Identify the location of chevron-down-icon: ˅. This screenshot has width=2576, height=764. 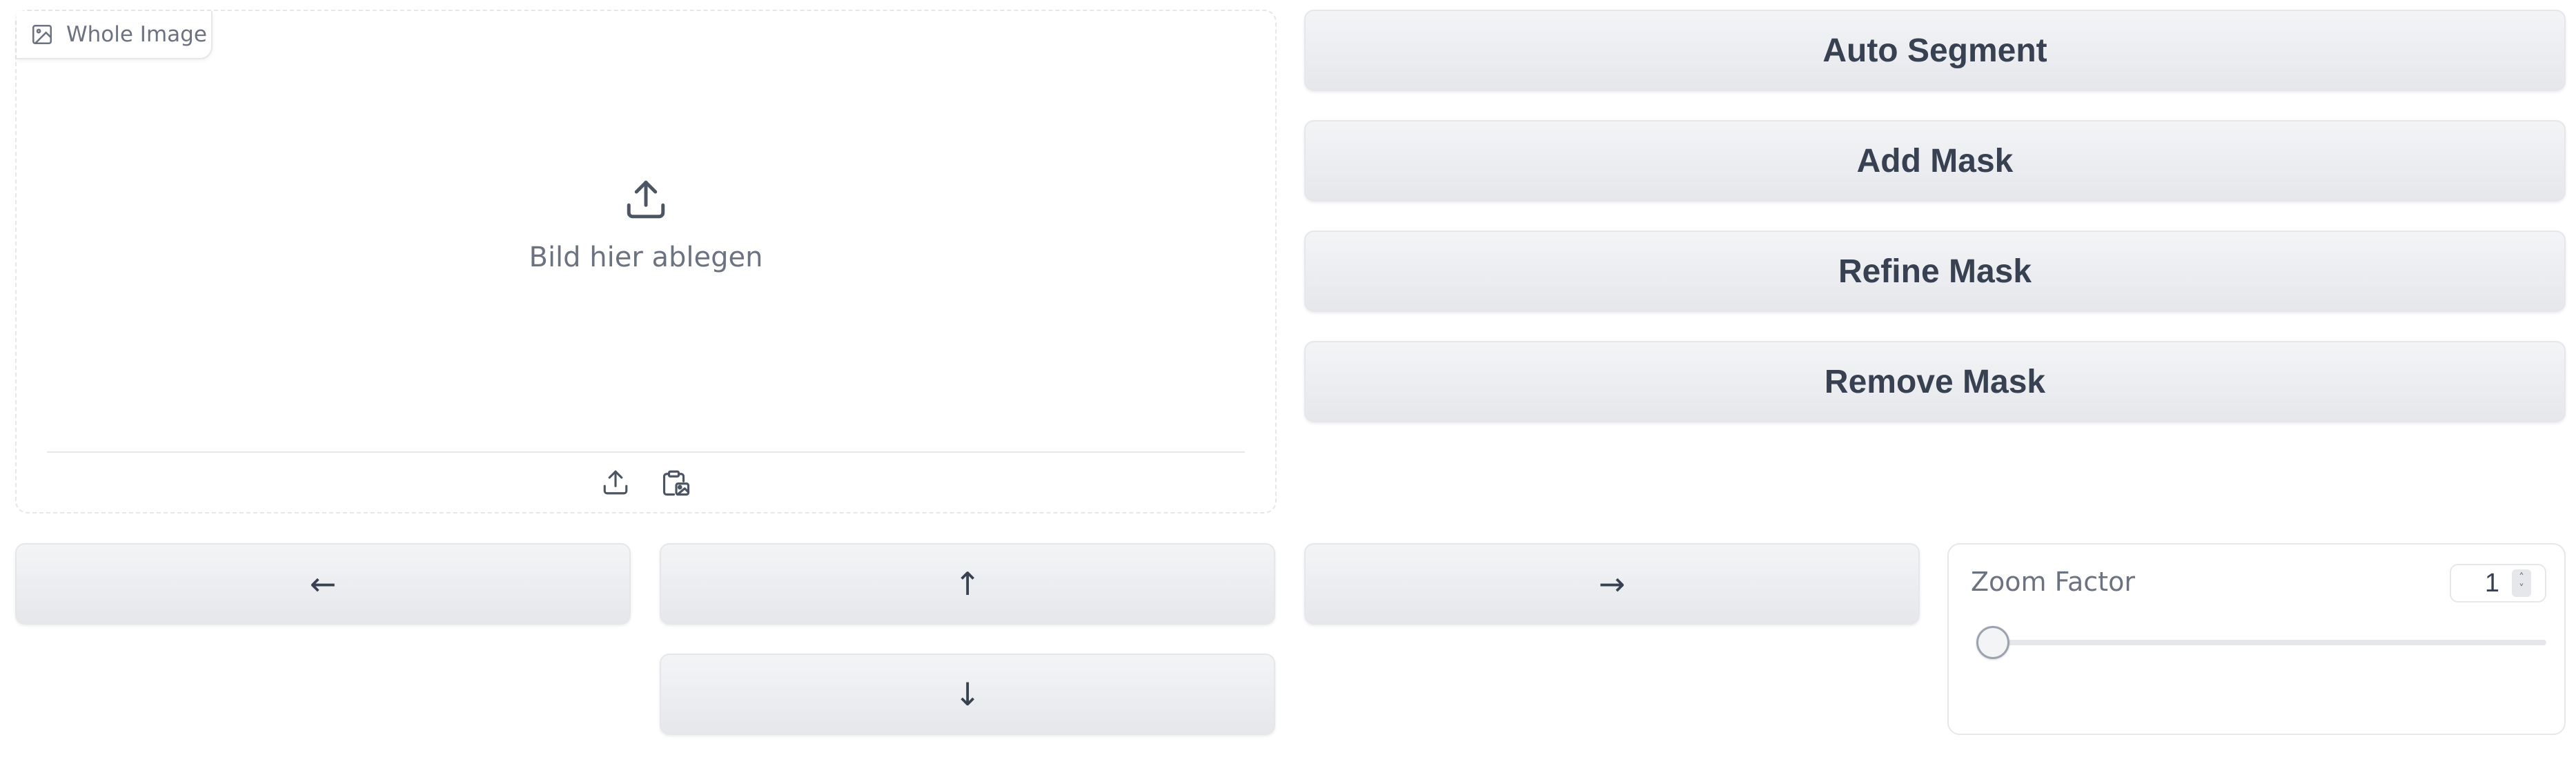
(2521, 589).